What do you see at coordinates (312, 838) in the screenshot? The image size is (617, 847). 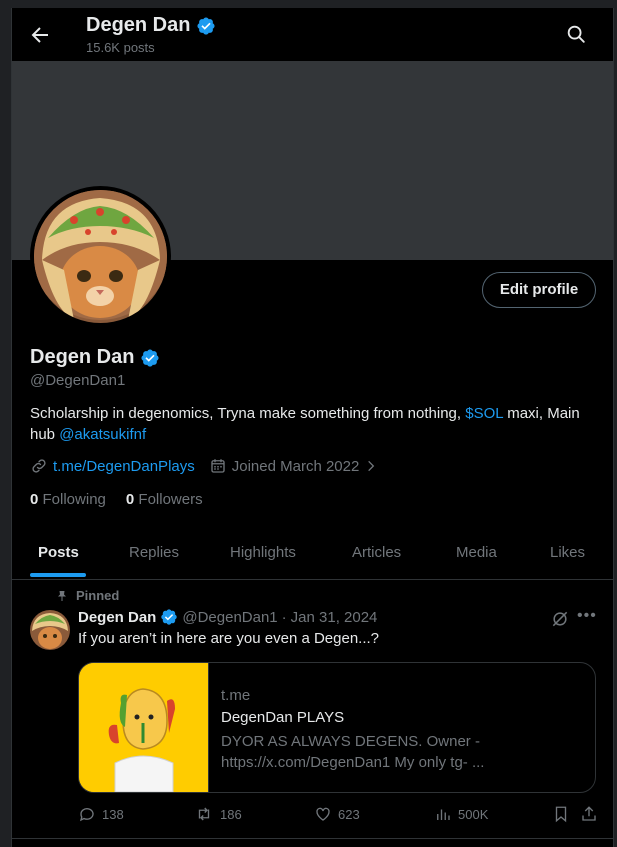 I see `divider` at bounding box center [312, 838].